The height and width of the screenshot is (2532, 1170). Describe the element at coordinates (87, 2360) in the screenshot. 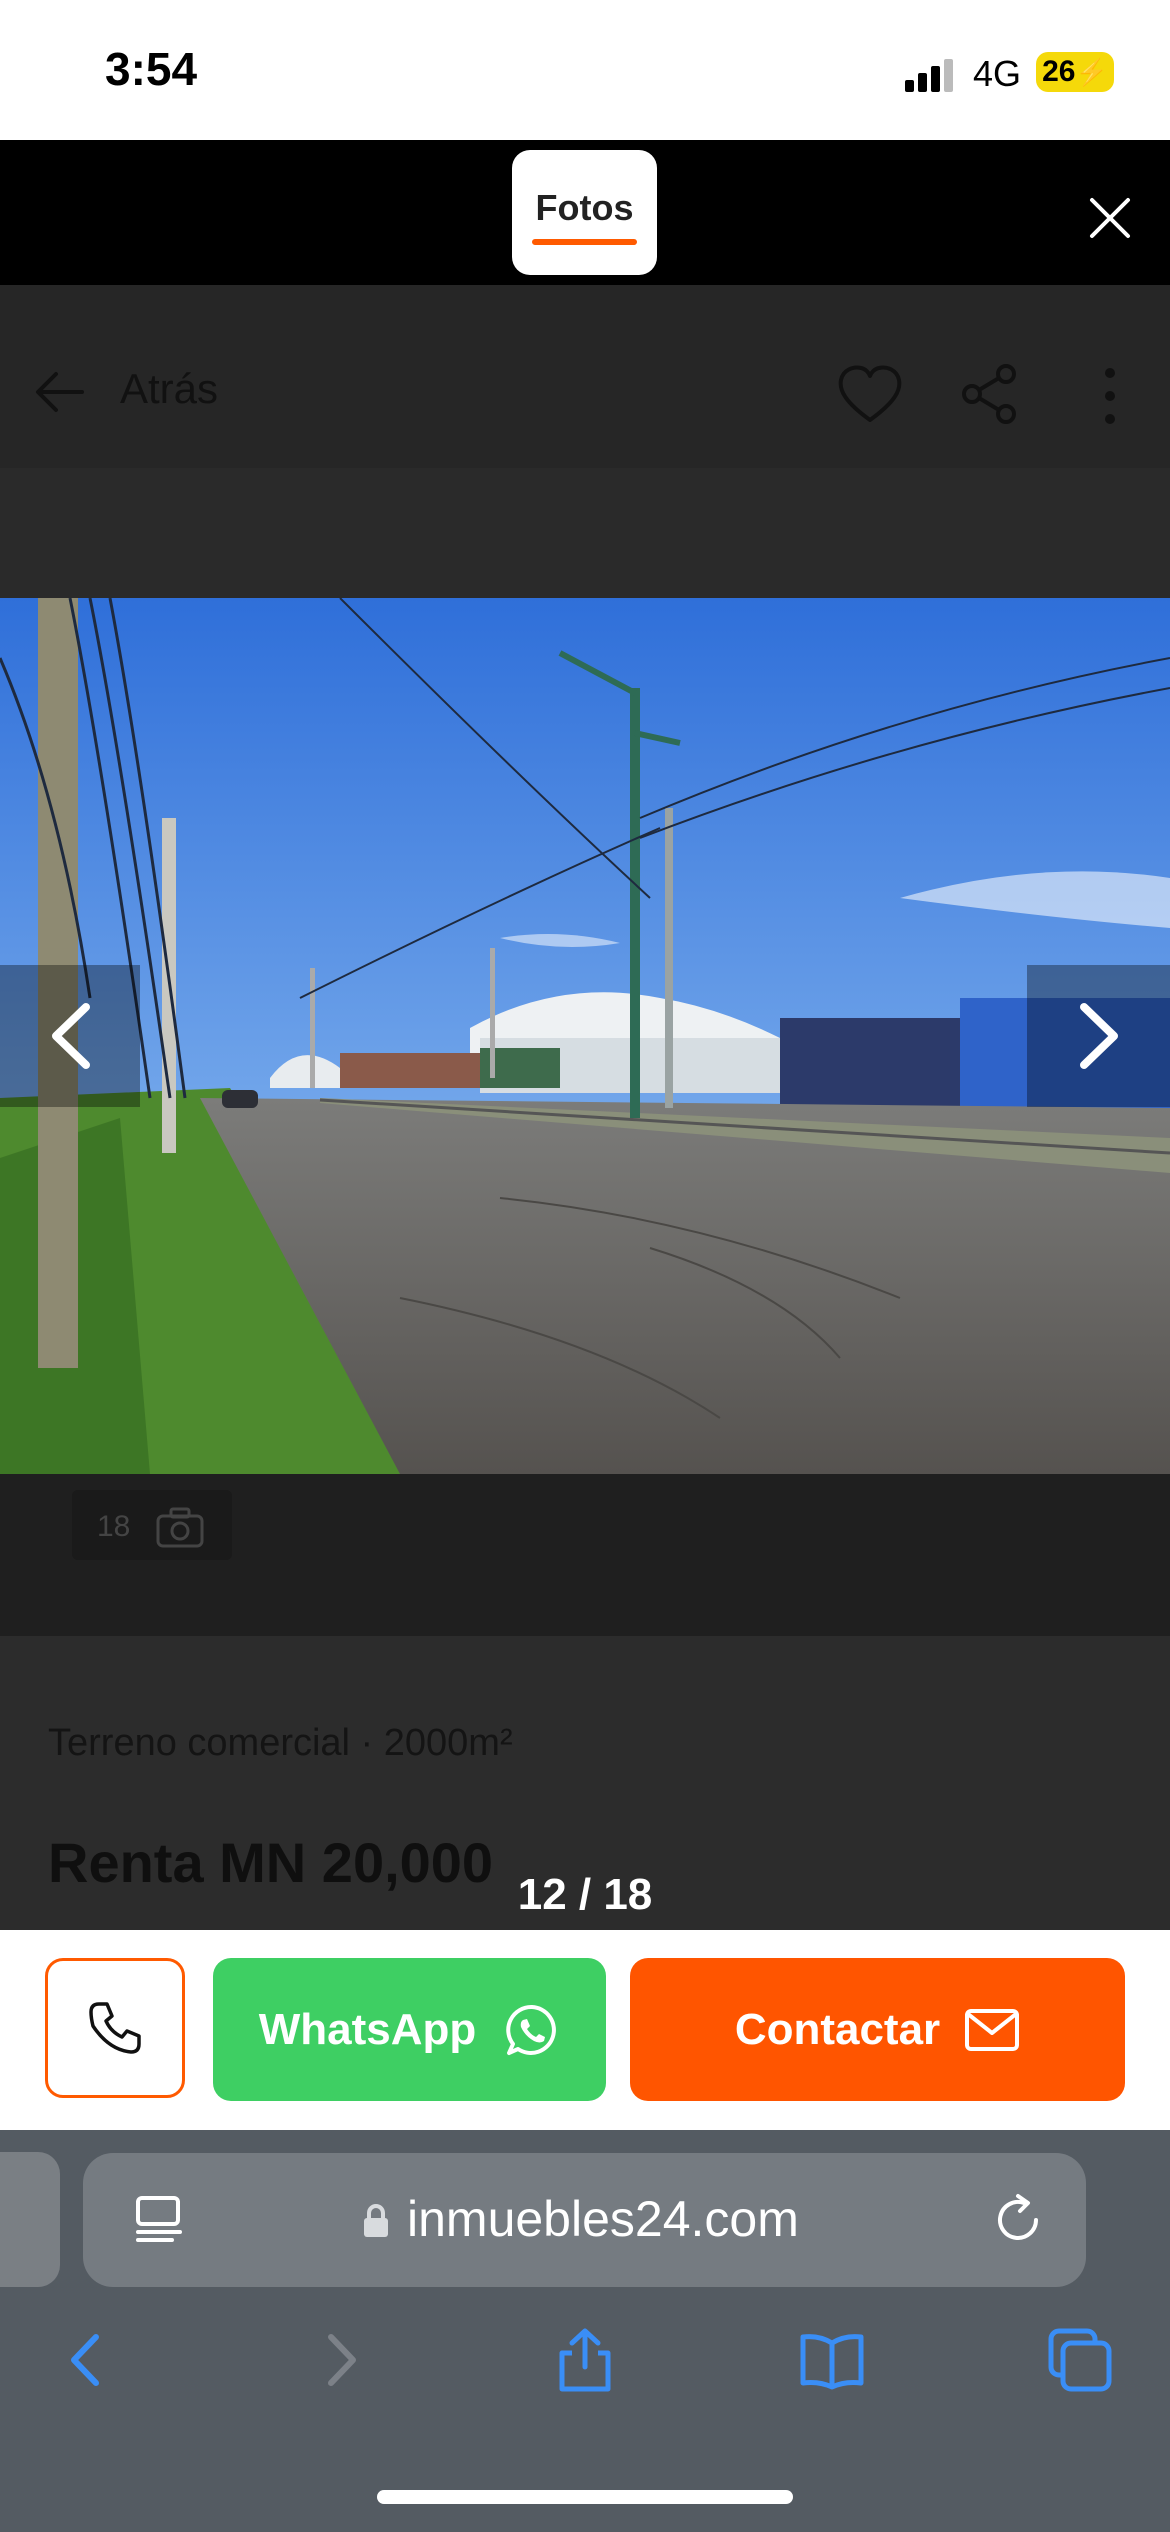

I see `back-icon` at that location.